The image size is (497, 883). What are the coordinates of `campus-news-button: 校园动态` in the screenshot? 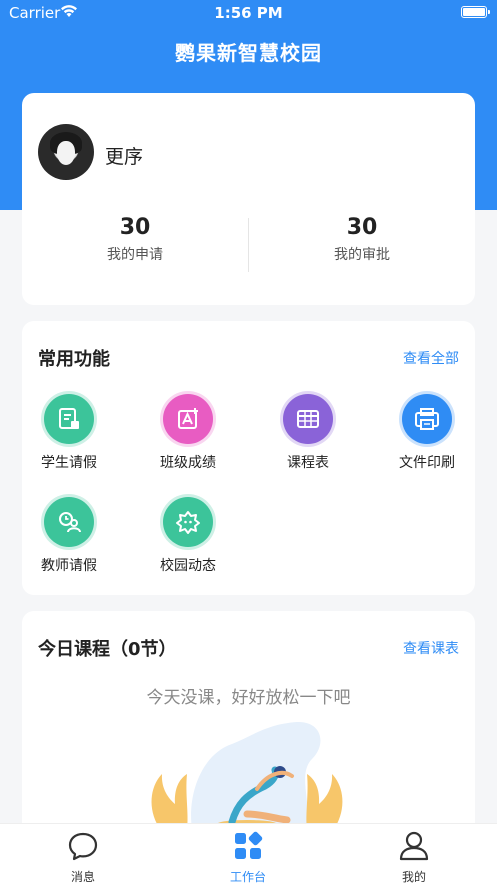 It's located at (188, 534).